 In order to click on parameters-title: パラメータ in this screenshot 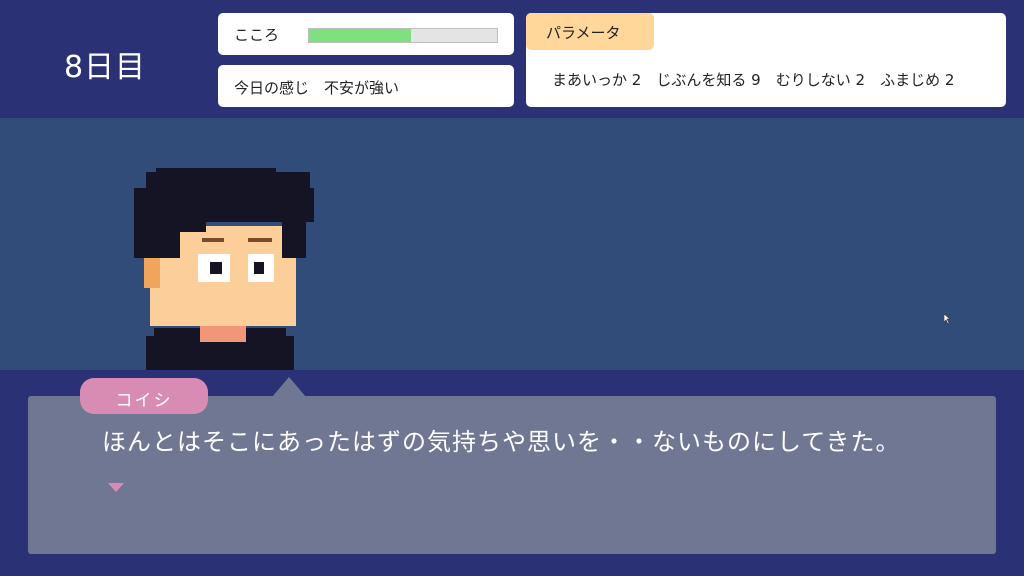, I will do `click(583, 33)`.